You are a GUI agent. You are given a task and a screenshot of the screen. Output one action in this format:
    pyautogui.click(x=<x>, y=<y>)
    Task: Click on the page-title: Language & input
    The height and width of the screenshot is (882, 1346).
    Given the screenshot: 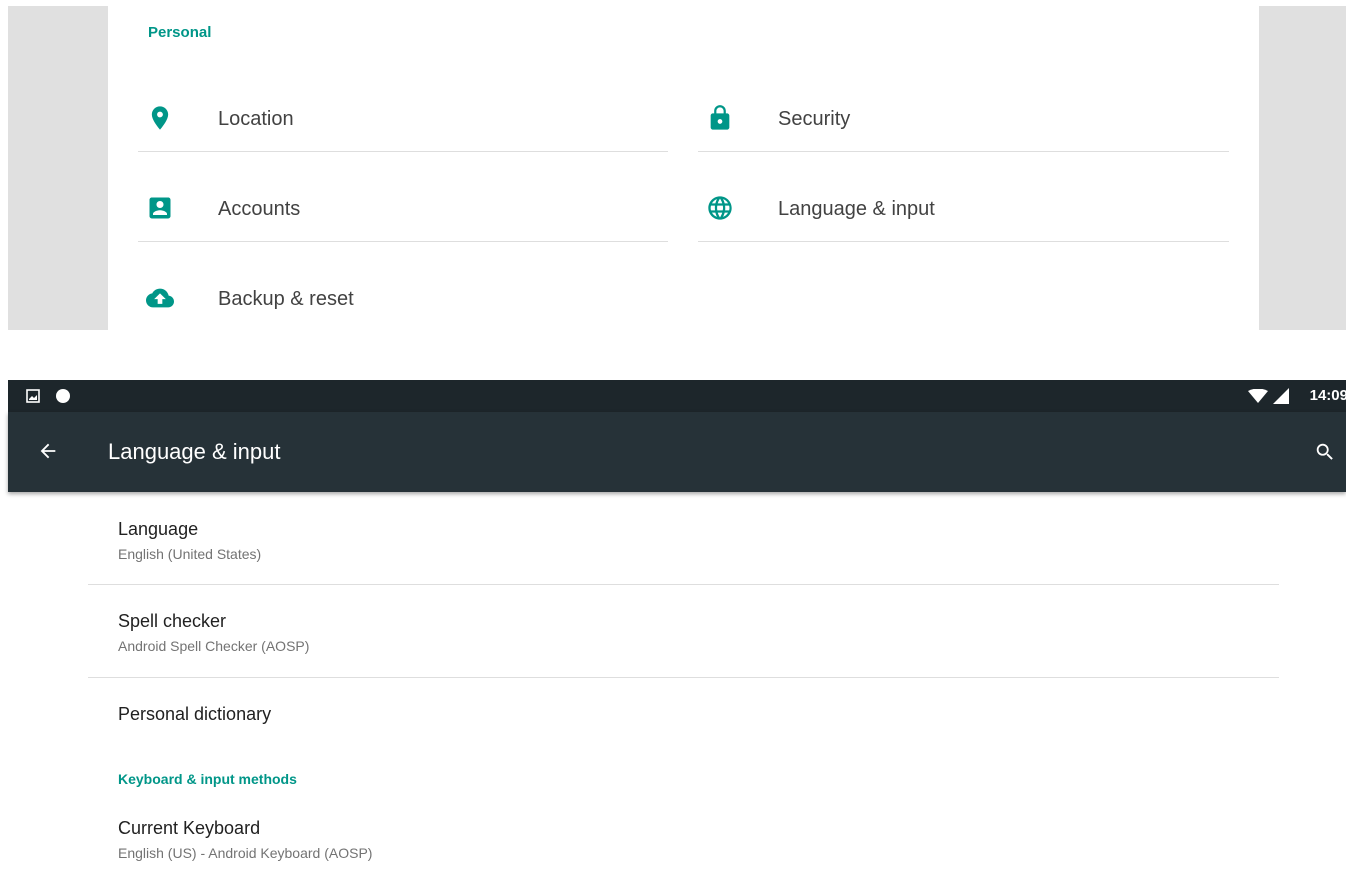 What is the action you would take?
    pyautogui.click(x=194, y=451)
    